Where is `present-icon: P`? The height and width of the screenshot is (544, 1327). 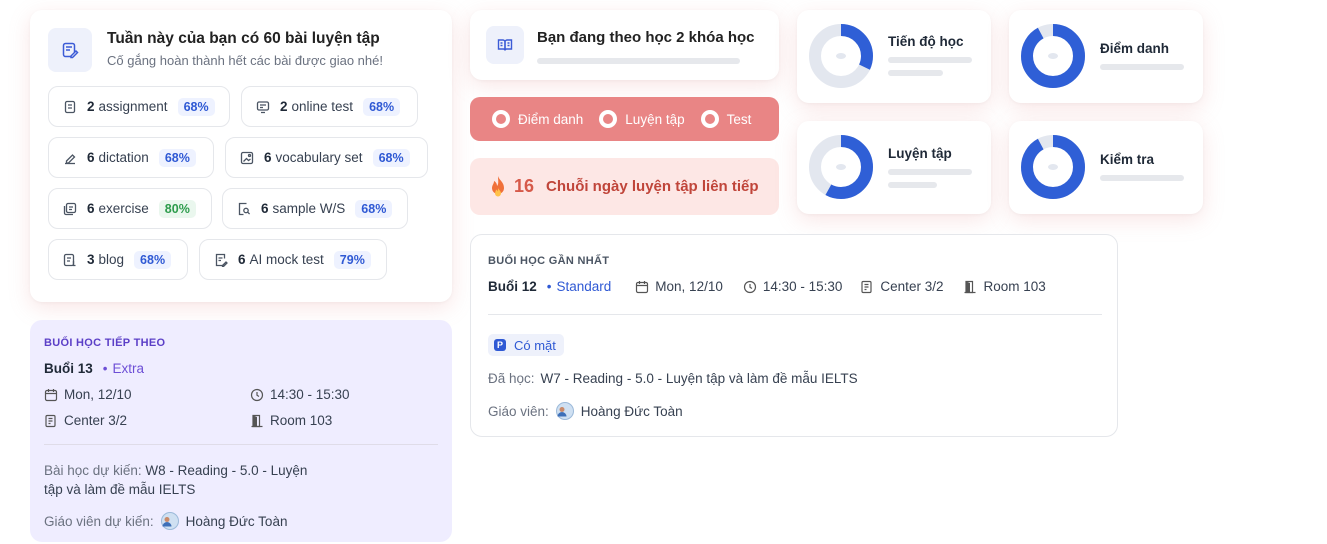 present-icon: P is located at coordinates (500, 345).